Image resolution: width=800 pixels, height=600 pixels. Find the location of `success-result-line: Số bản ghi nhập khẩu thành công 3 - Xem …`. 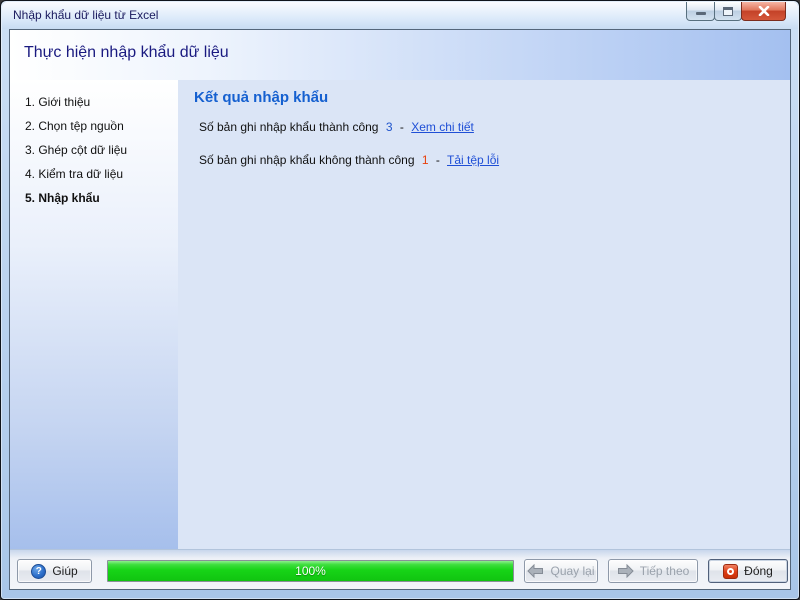

success-result-line: Số bản ghi nhập khẩu thành công 3 - Xem … is located at coordinates (336, 127).